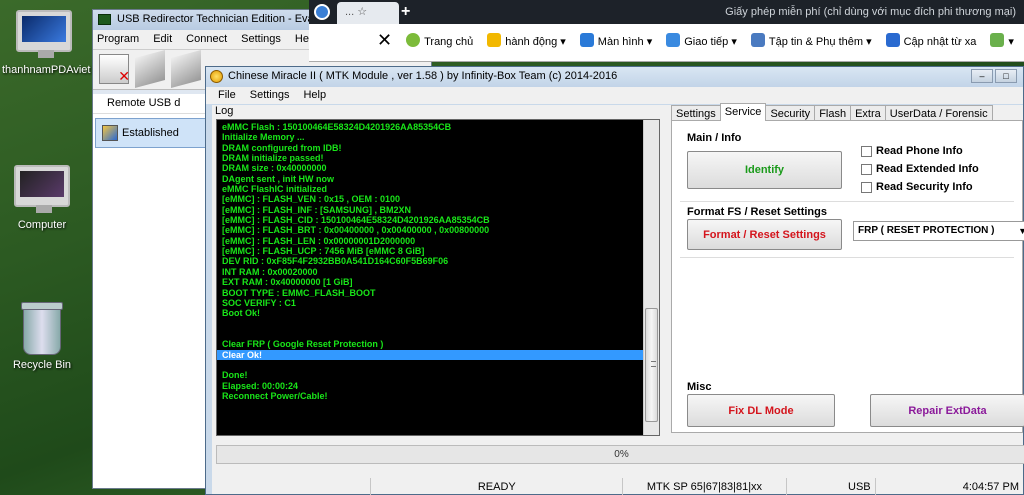  Describe the element at coordinates (982, 76) in the screenshot. I see `minimize-button: –` at that location.